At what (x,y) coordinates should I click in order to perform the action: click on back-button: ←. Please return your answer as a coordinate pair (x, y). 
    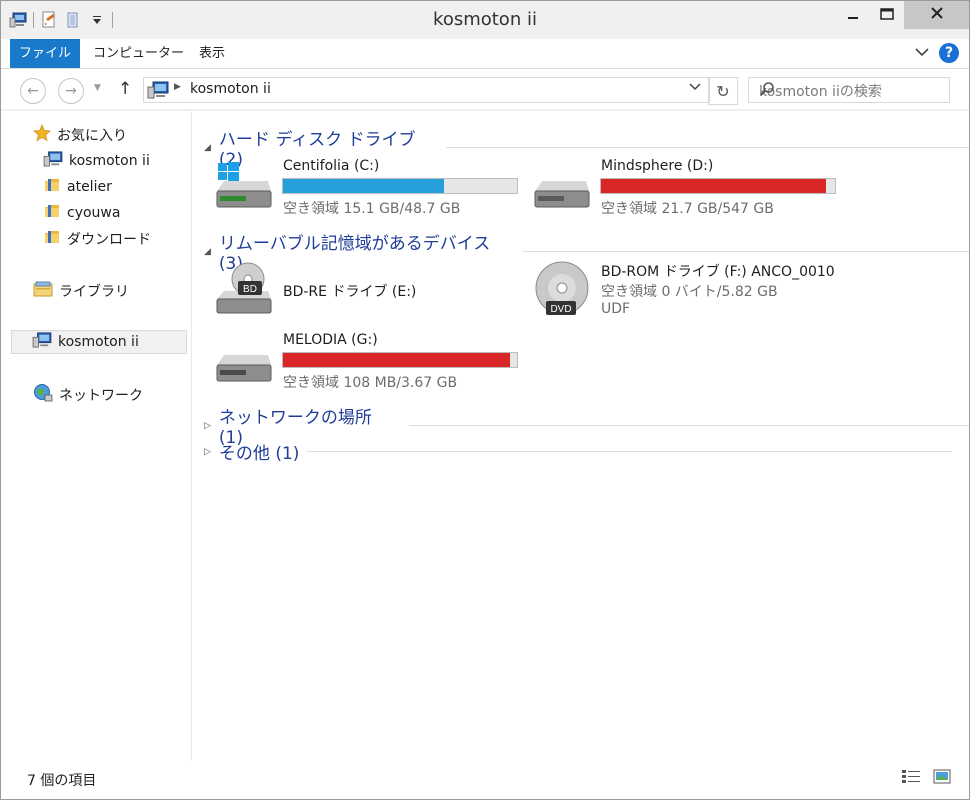
    Looking at the image, I should click on (33, 91).